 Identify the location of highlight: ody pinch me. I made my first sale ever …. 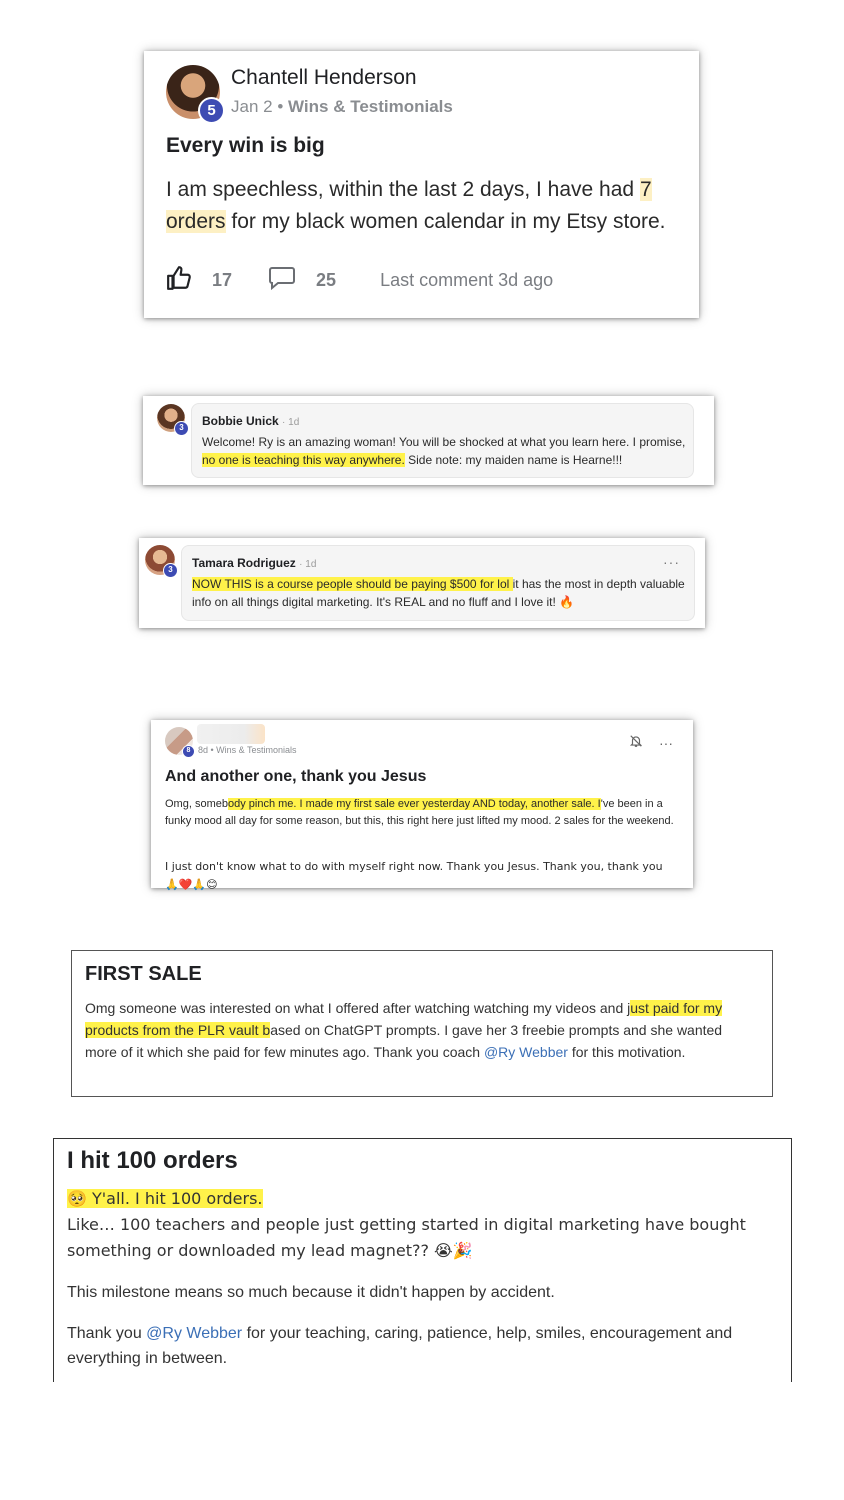
(414, 804).